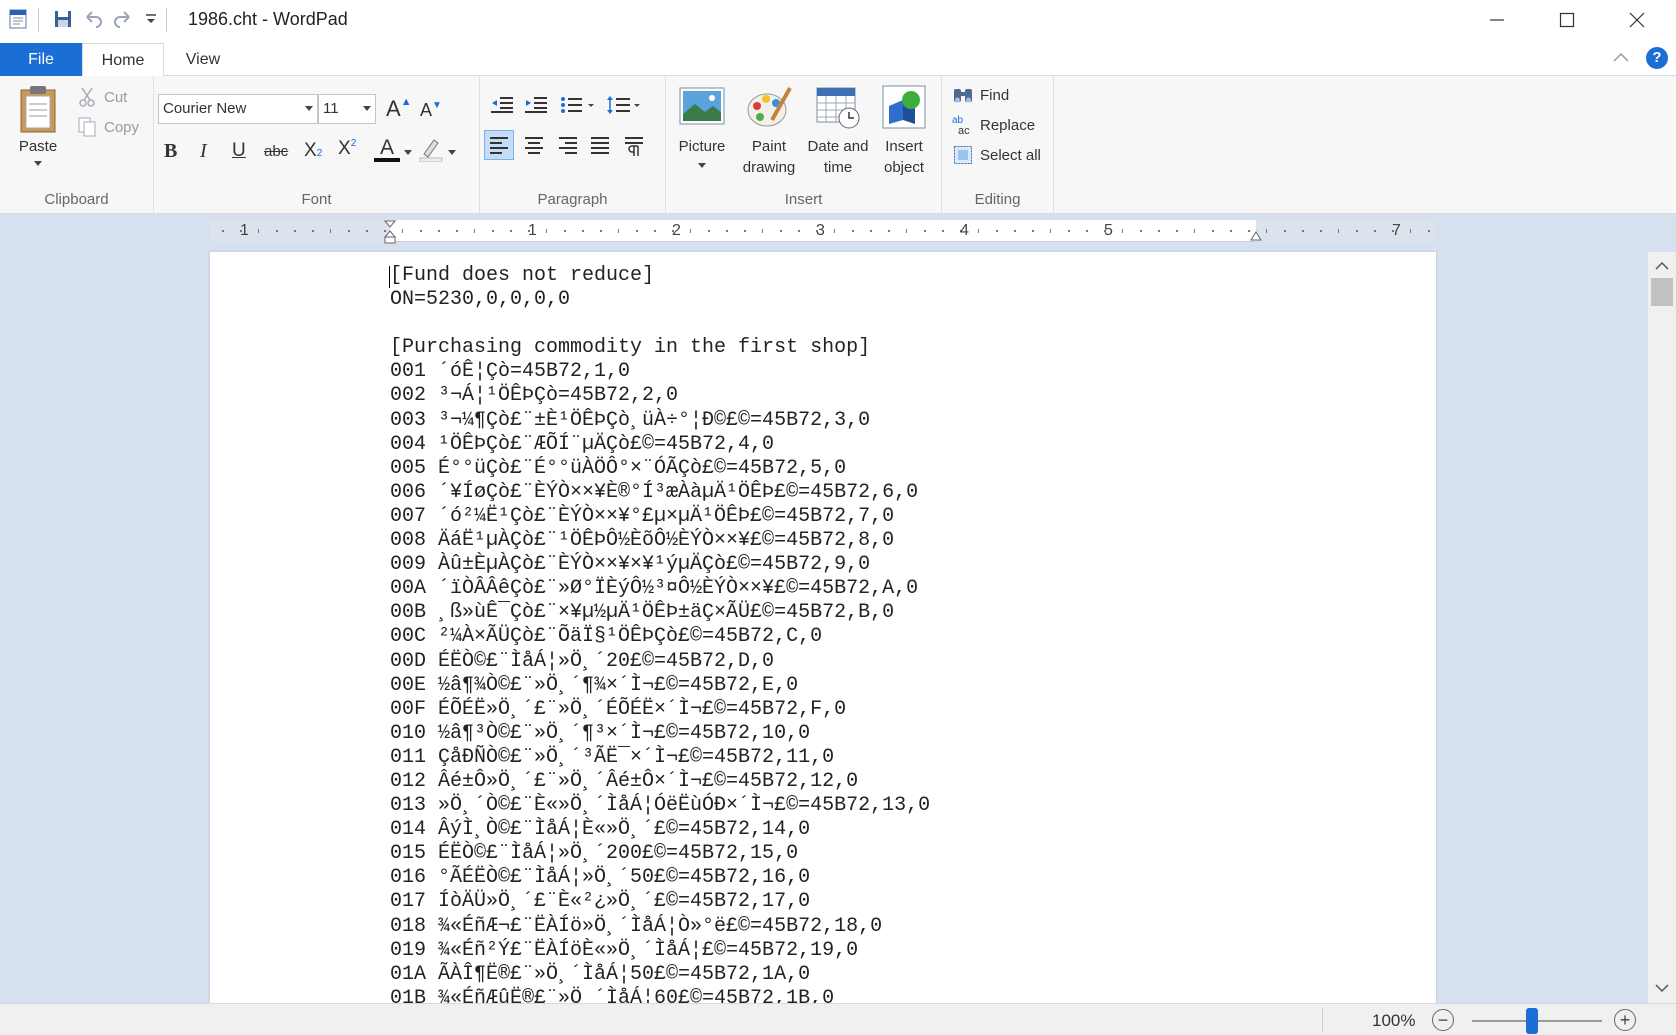  What do you see at coordinates (660, 686) in the screenshot?
I see `document-line: 00E ½â¶¾Ò©£¨»Ö¸´¶¾×´Ì¬£©=45B72,E,0` at bounding box center [660, 686].